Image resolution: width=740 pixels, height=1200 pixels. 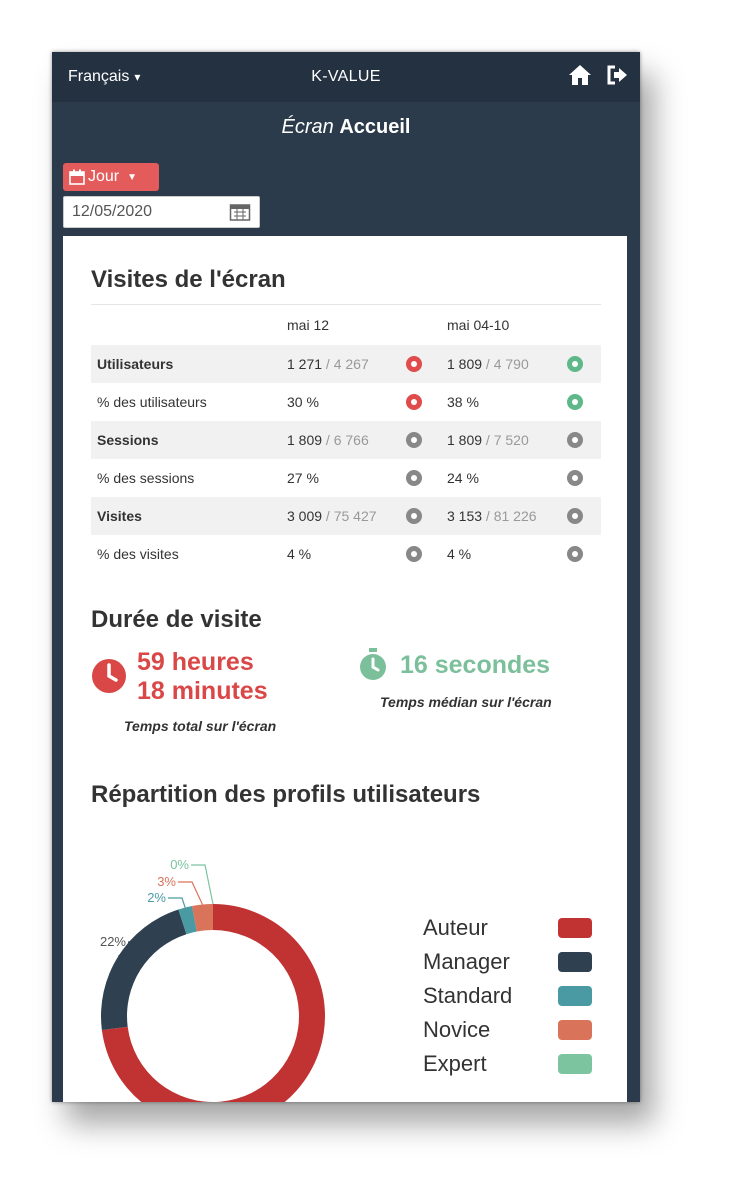 I want to click on duration-section-title: Durée de visite, so click(x=176, y=619).